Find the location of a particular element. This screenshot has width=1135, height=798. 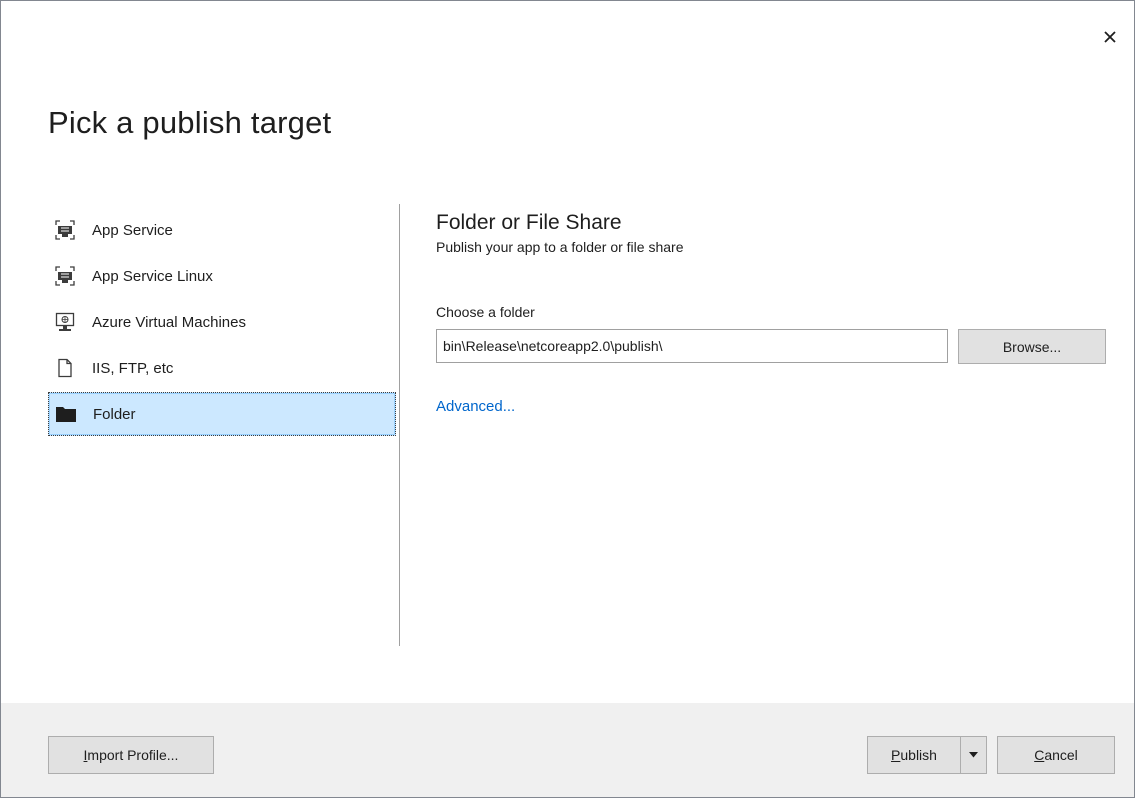

target-item-azure-vm: Azure Virtual Machines is located at coordinates (222, 322).